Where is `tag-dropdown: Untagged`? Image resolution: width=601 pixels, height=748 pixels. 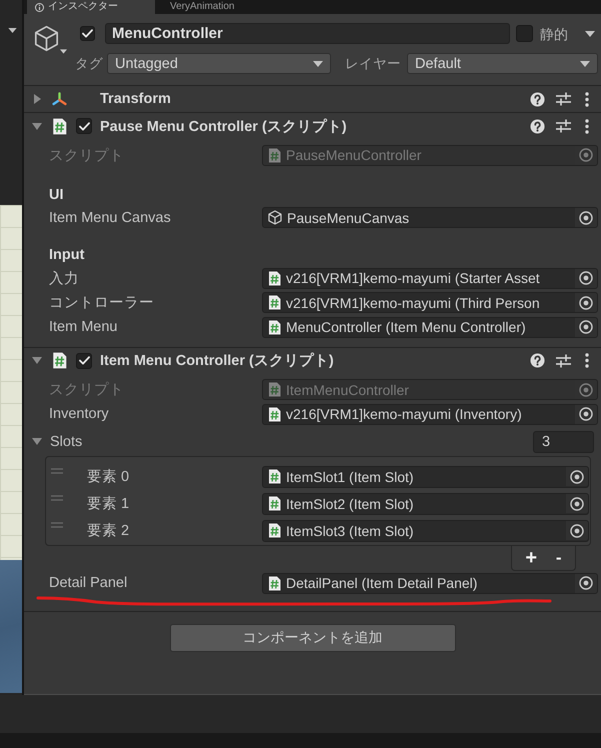
tag-dropdown: Untagged is located at coordinates (219, 63).